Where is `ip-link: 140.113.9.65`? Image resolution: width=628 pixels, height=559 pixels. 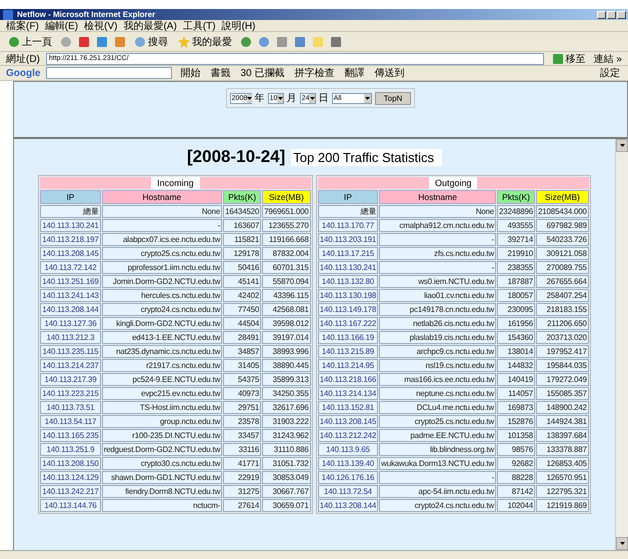
ip-link: 140.113.9.65 is located at coordinates (348, 449).